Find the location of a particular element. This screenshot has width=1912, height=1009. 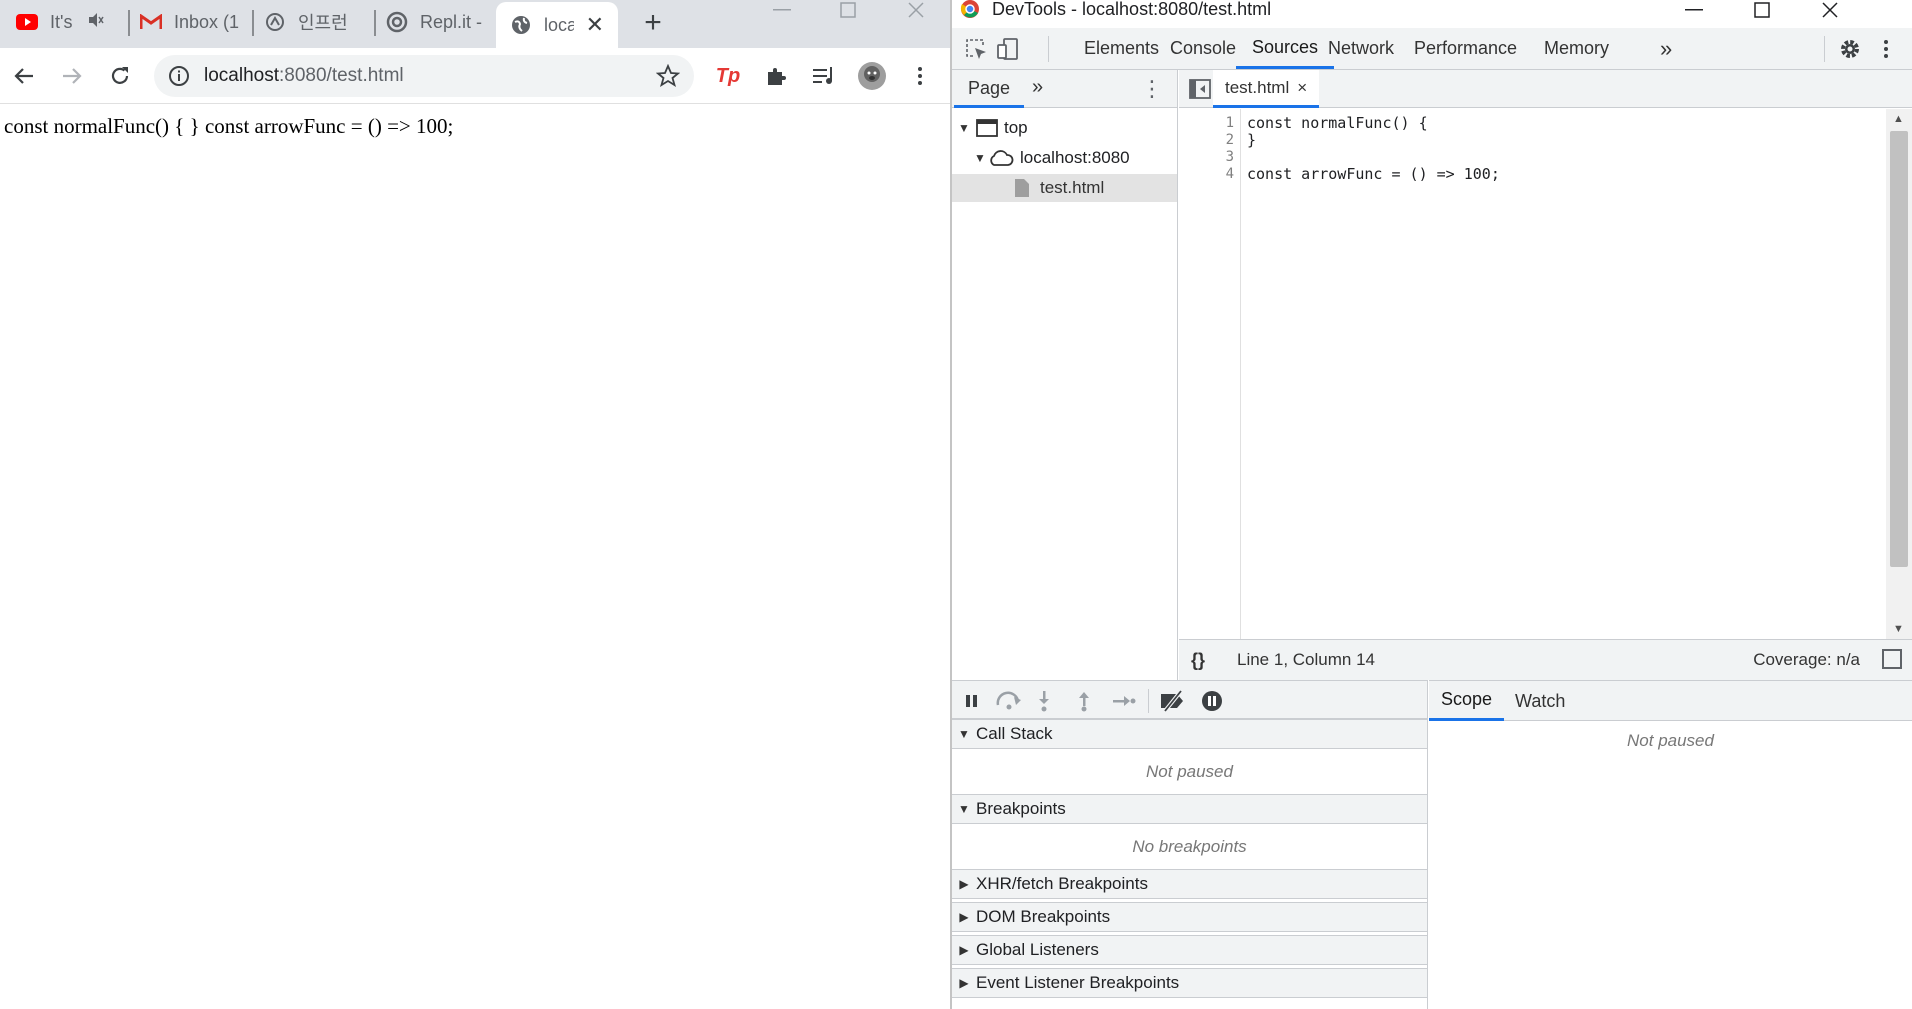

scope-empty: Not paused is located at coordinates (1670, 740).